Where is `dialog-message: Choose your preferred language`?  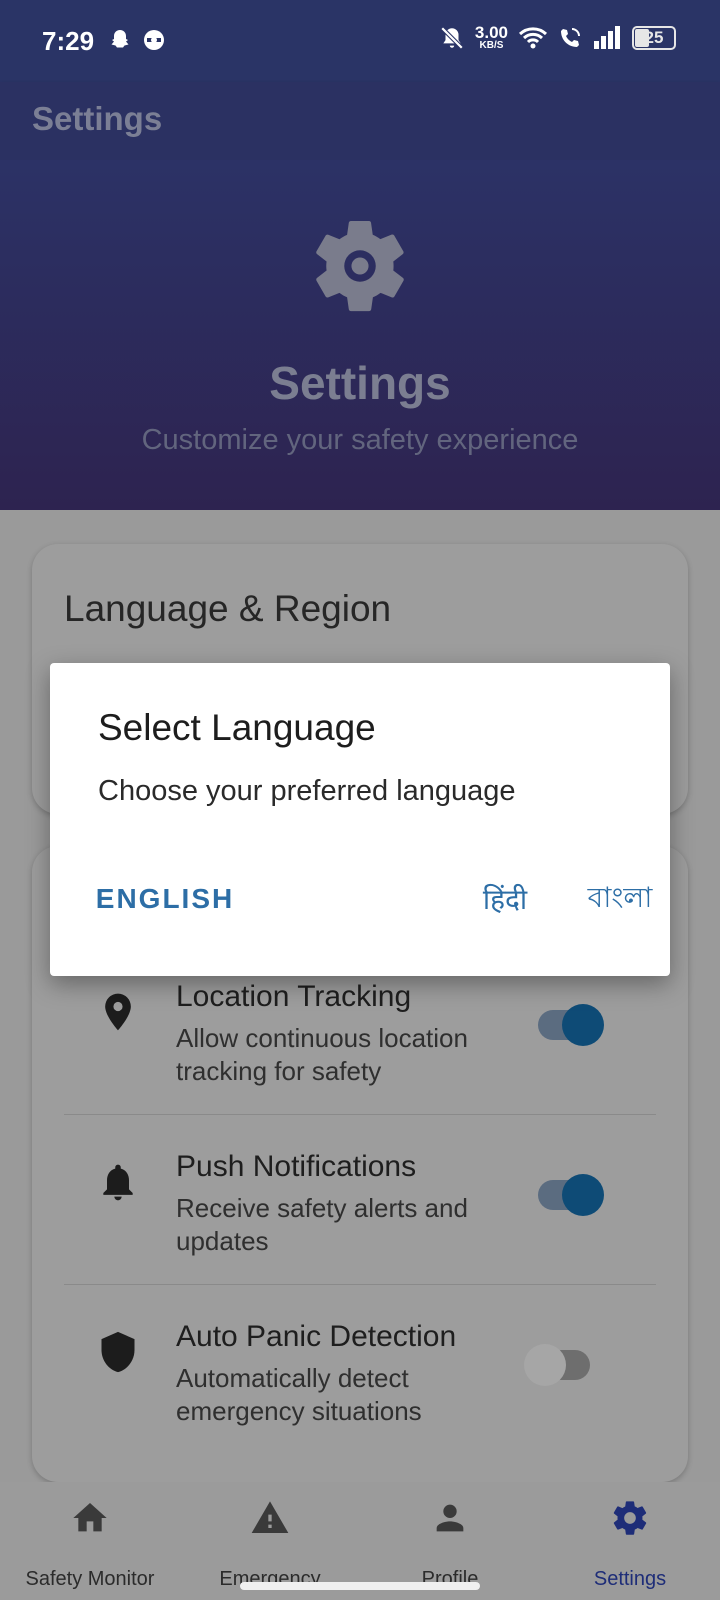
dialog-message: Choose your preferred language is located at coordinates (307, 791).